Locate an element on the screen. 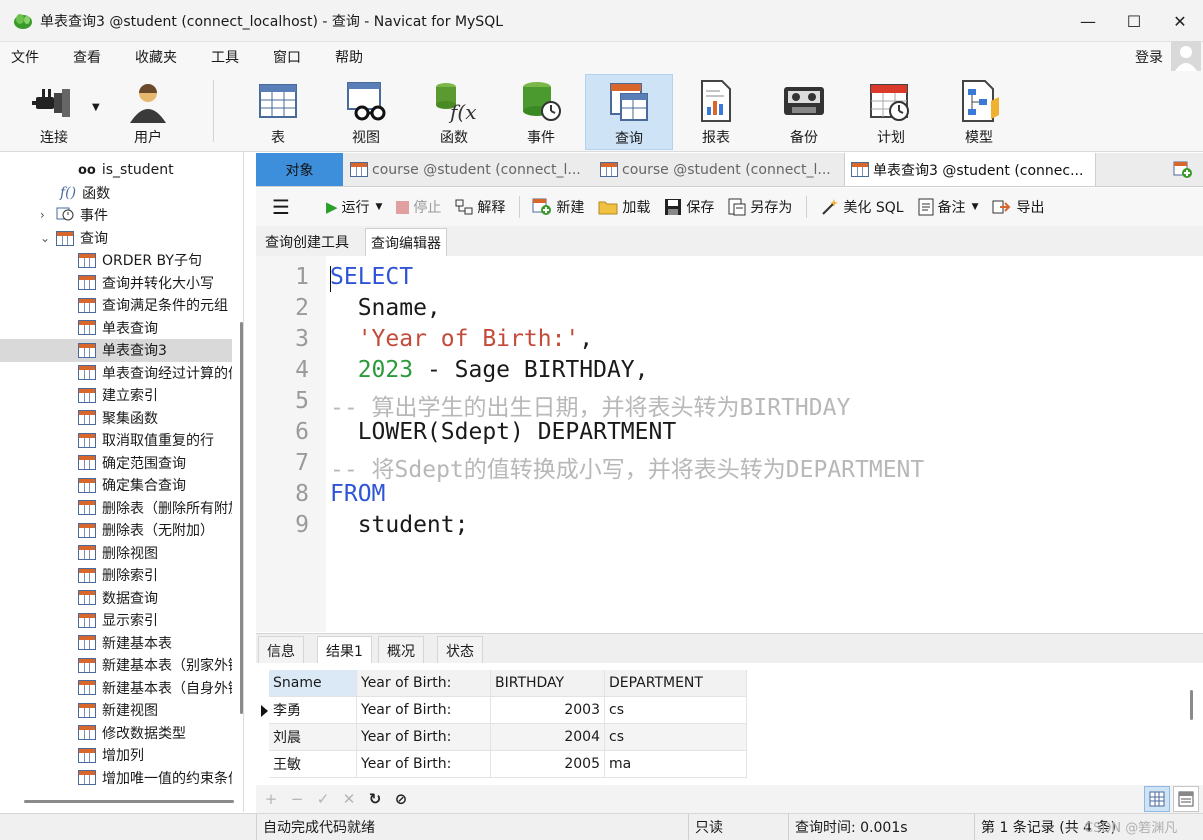 Image resolution: width=1203 pixels, height=840 pixels. table-cell: 刘晨 is located at coordinates (313, 737).